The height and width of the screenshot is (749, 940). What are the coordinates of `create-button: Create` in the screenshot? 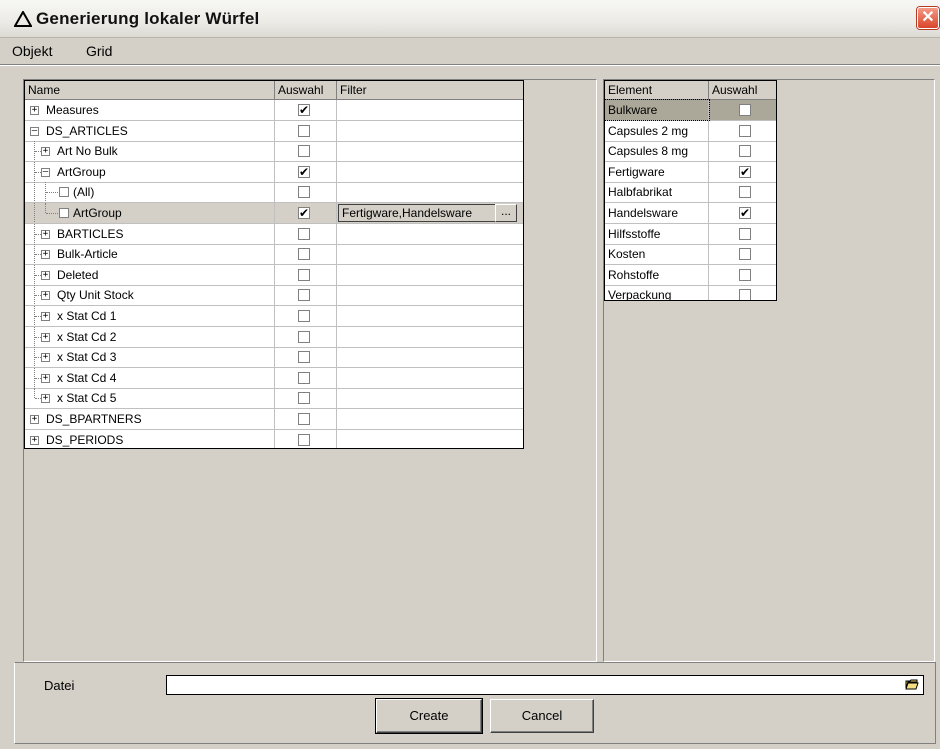 It's located at (429, 716).